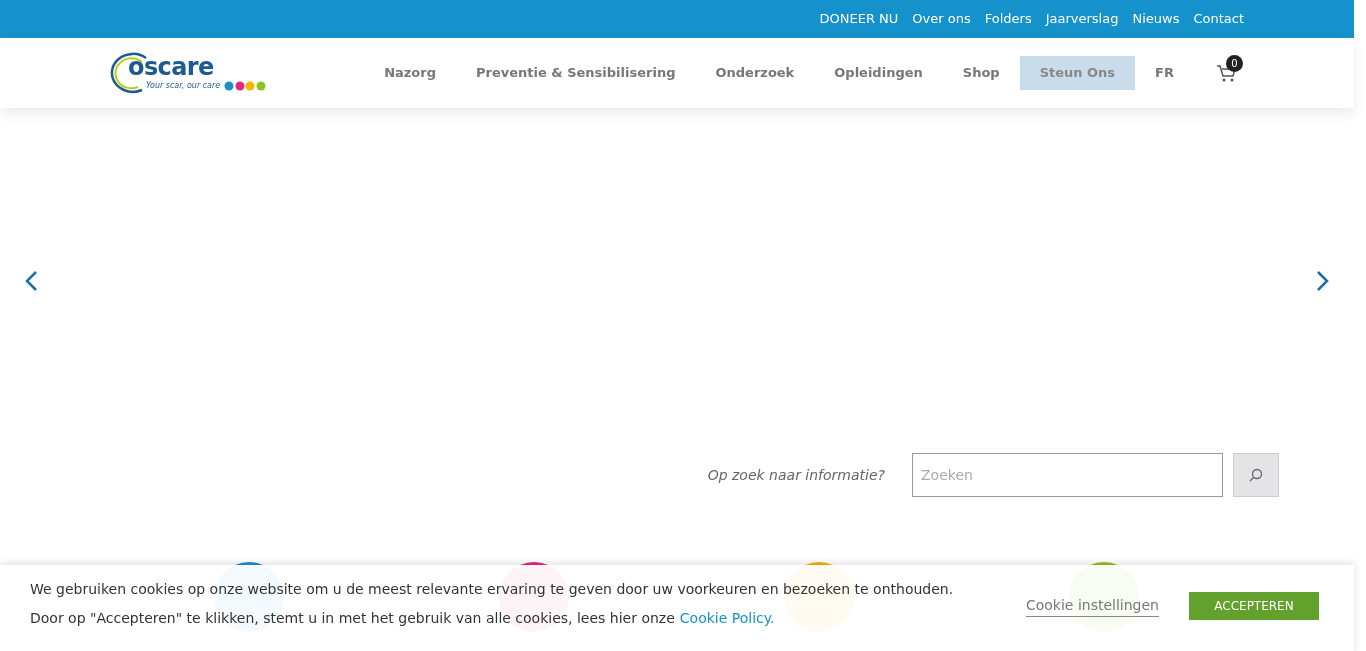  I want to click on top-link: Jaarverslag, so click(1082, 19).